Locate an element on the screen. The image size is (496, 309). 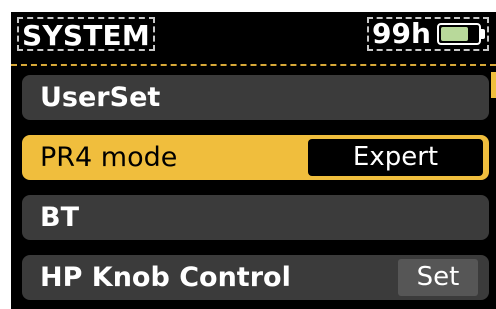
battery-hours: 99h is located at coordinates (401, 33).